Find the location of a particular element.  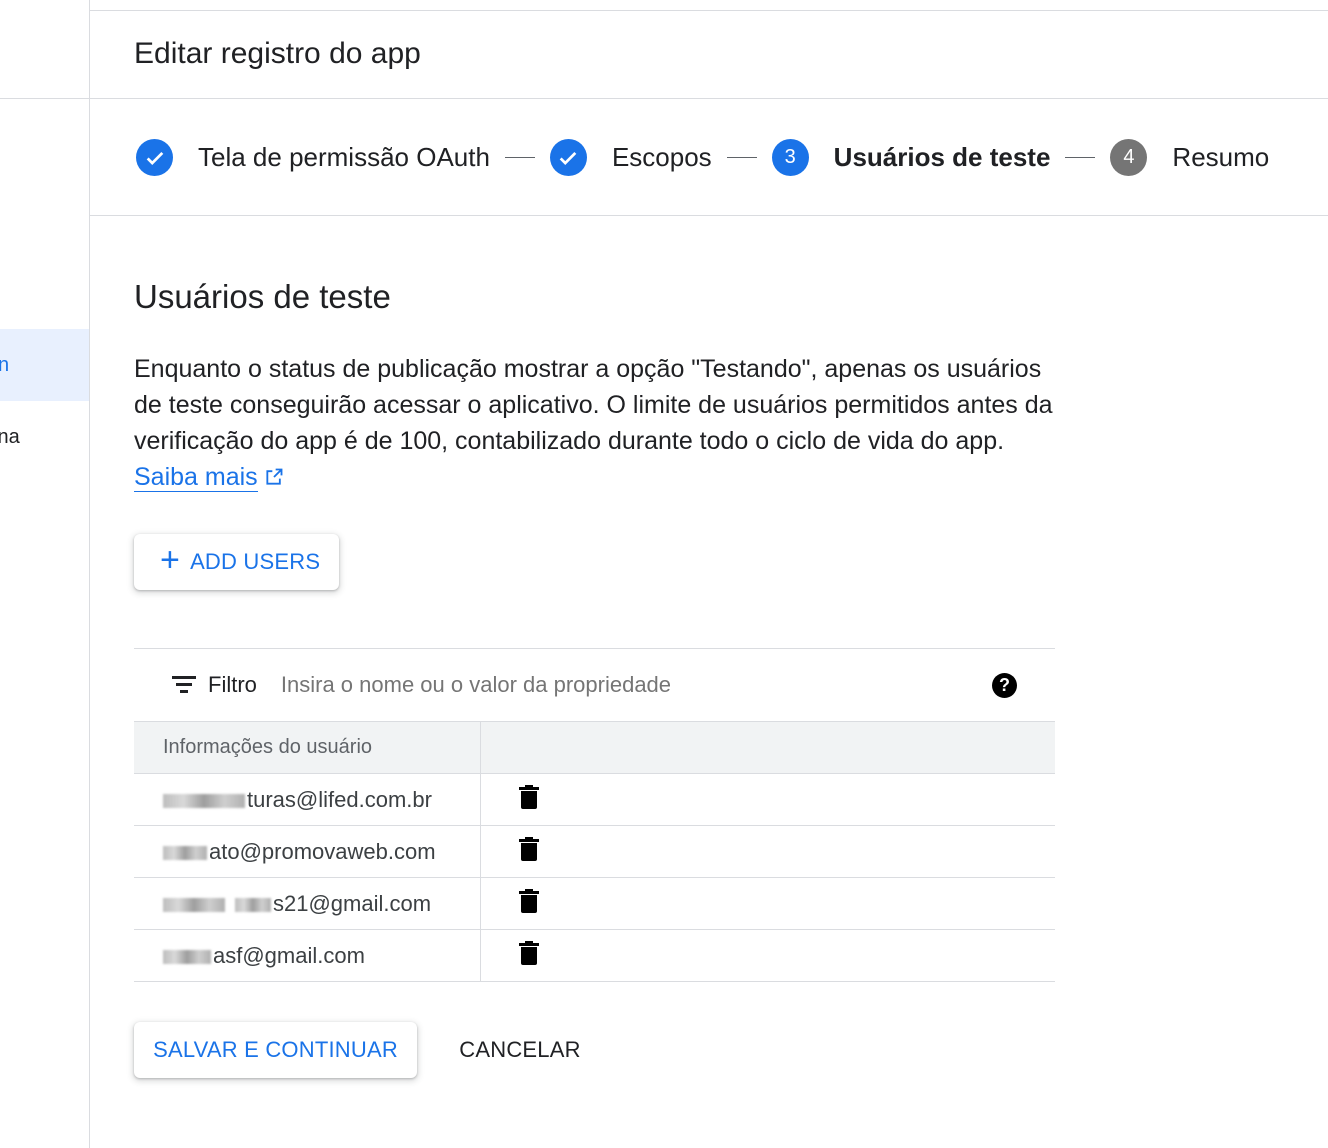

cancel-label: CANCELAR is located at coordinates (520, 1049).